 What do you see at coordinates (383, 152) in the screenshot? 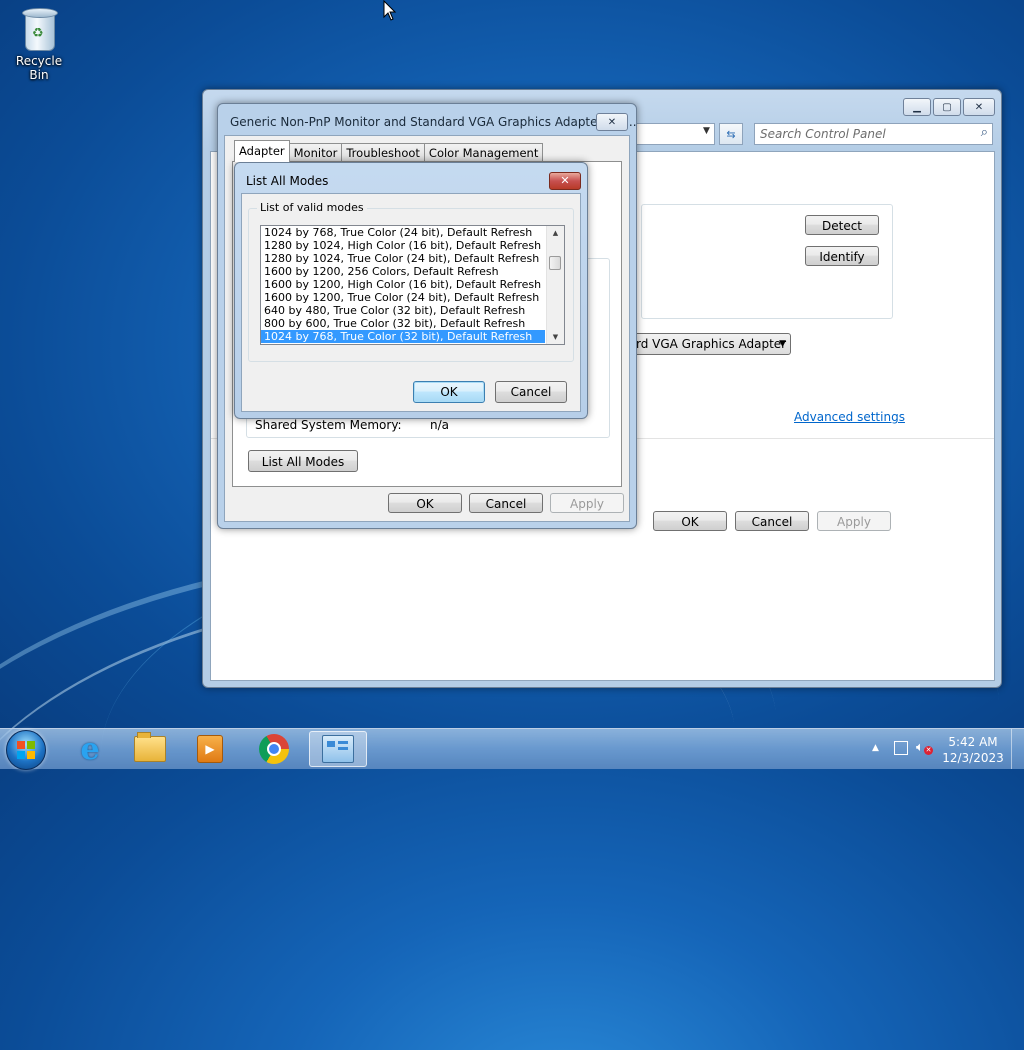
I see `tab-troubleshoot: Troubleshoot` at bounding box center [383, 152].